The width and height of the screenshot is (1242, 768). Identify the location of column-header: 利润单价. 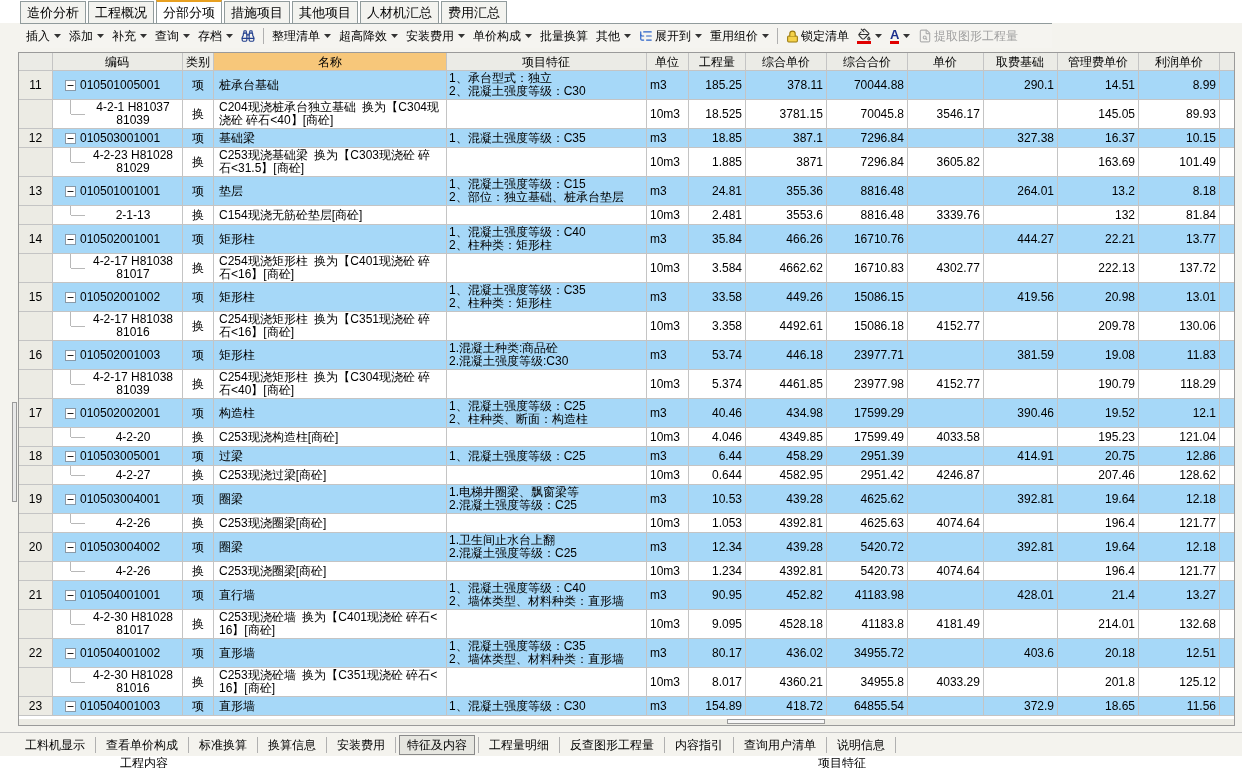
(1179, 61).